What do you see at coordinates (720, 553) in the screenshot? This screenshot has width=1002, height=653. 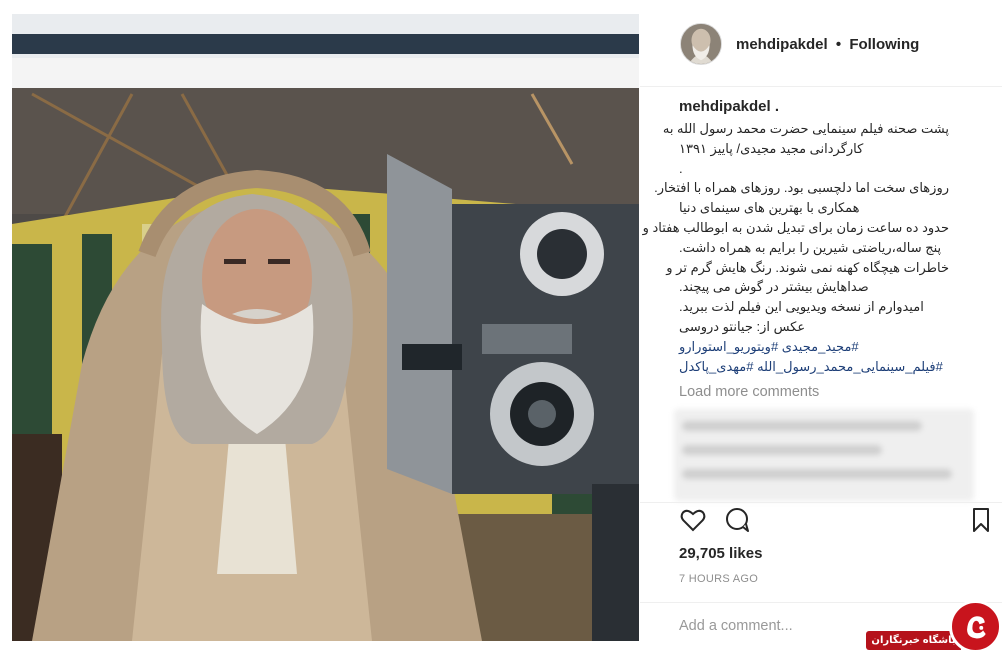 I see `likes-count: 29,705 likes` at bounding box center [720, 553].